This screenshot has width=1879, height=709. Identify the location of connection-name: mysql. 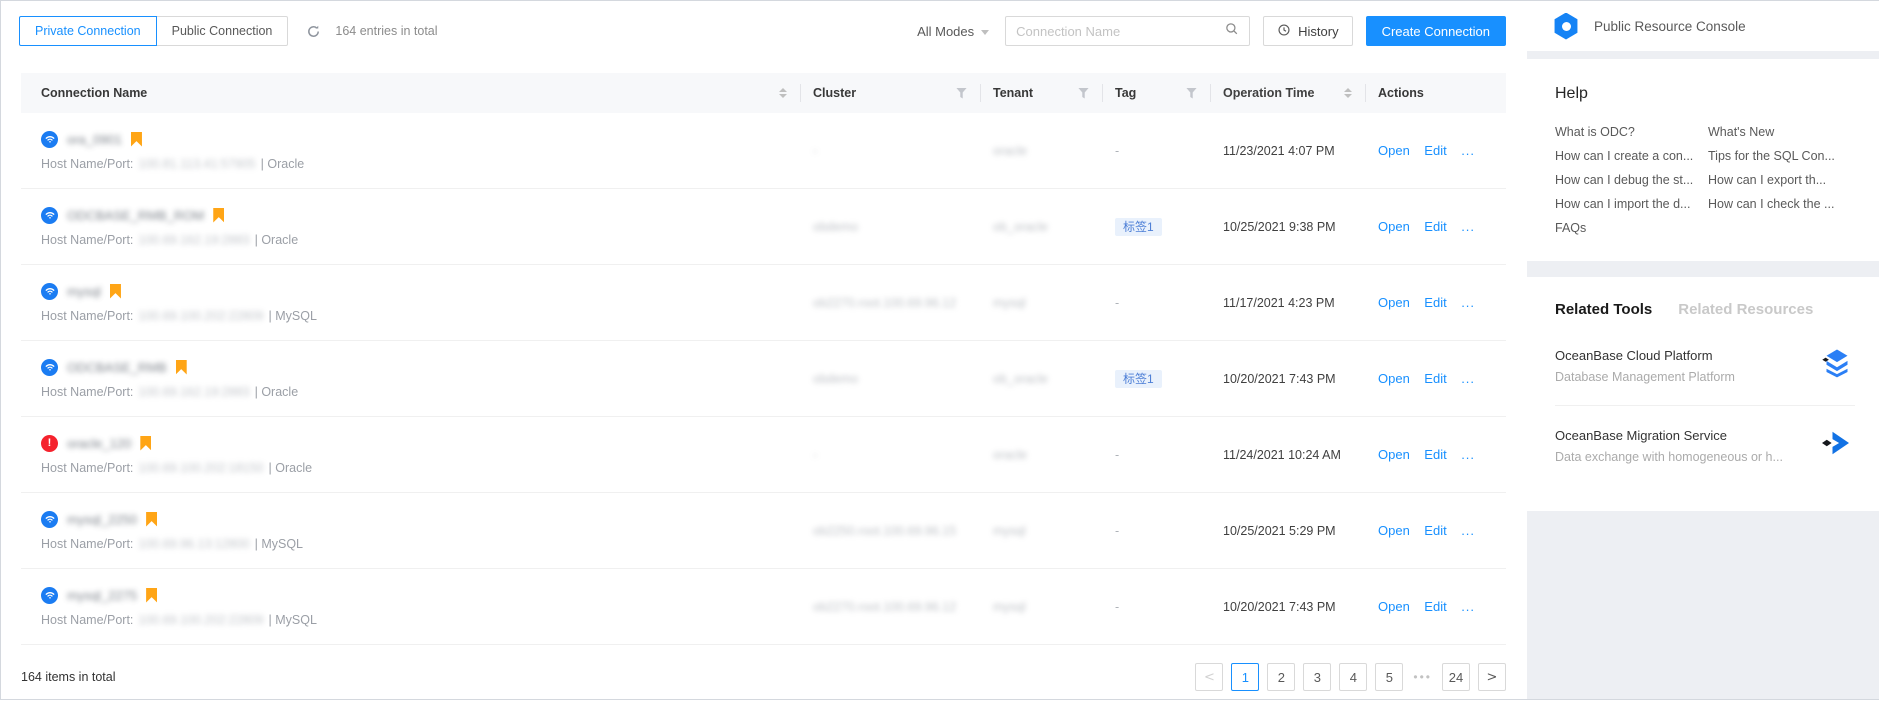
(84, 291).